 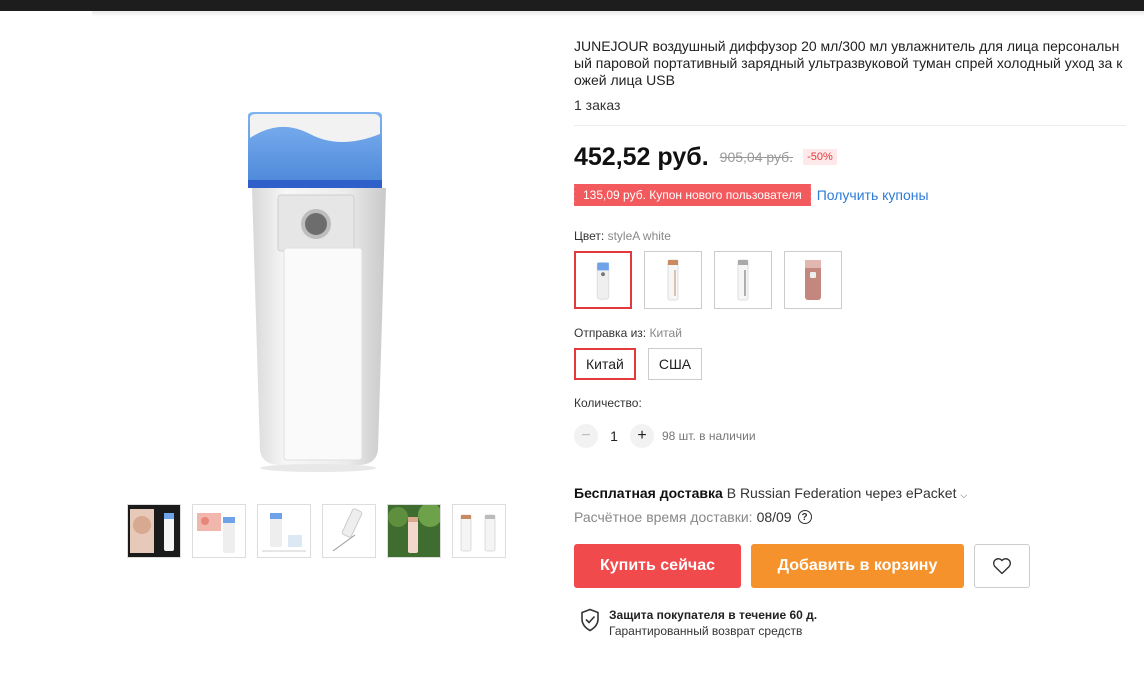 I want to click on current-price: 452,52 руб., so click(x=641, y=156).